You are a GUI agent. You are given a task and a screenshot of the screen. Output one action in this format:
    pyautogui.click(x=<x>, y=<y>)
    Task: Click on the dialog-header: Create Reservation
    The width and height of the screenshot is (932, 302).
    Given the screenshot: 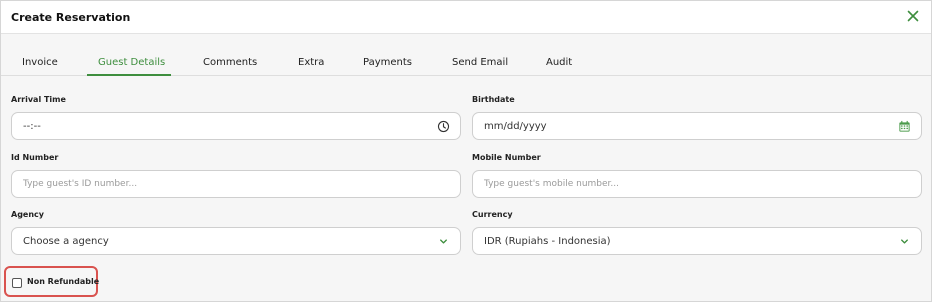 What is the action you would take?
    pyautogui.click(x=466, y=17)
    